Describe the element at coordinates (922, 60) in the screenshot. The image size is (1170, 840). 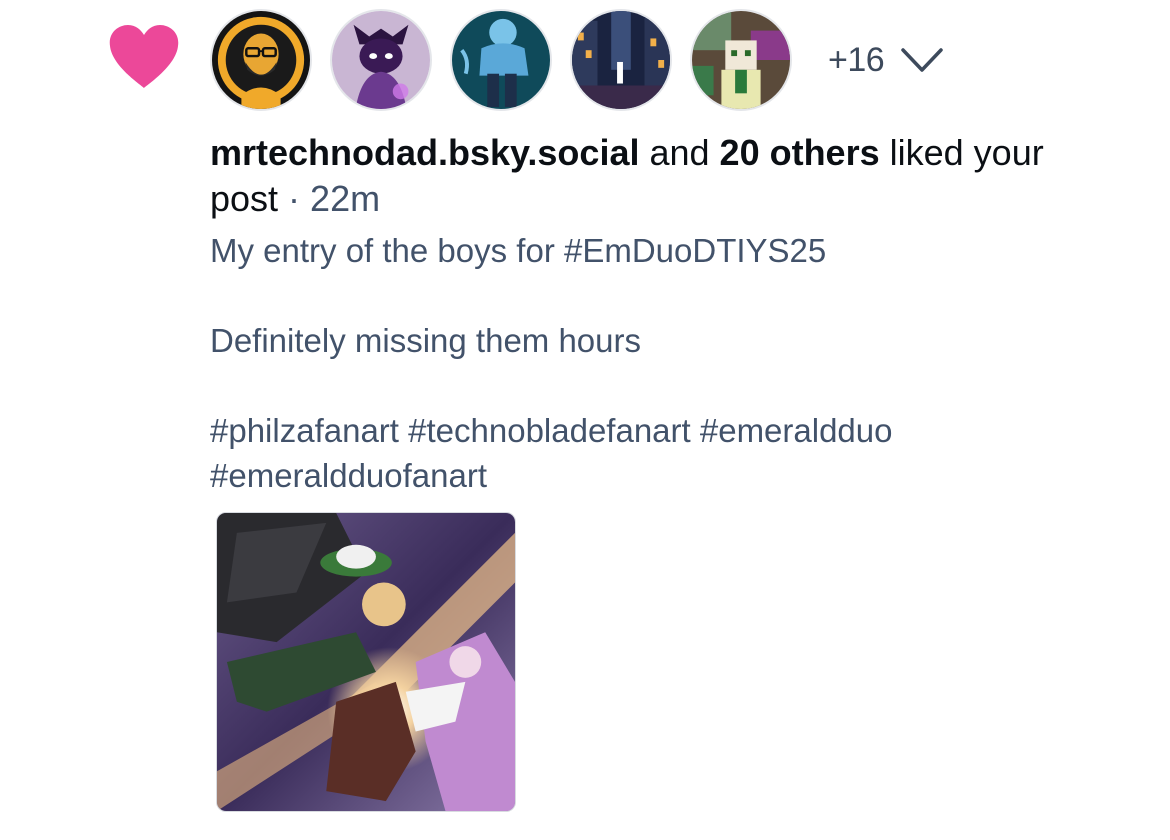
I see `chevron-down-icon` at that location.